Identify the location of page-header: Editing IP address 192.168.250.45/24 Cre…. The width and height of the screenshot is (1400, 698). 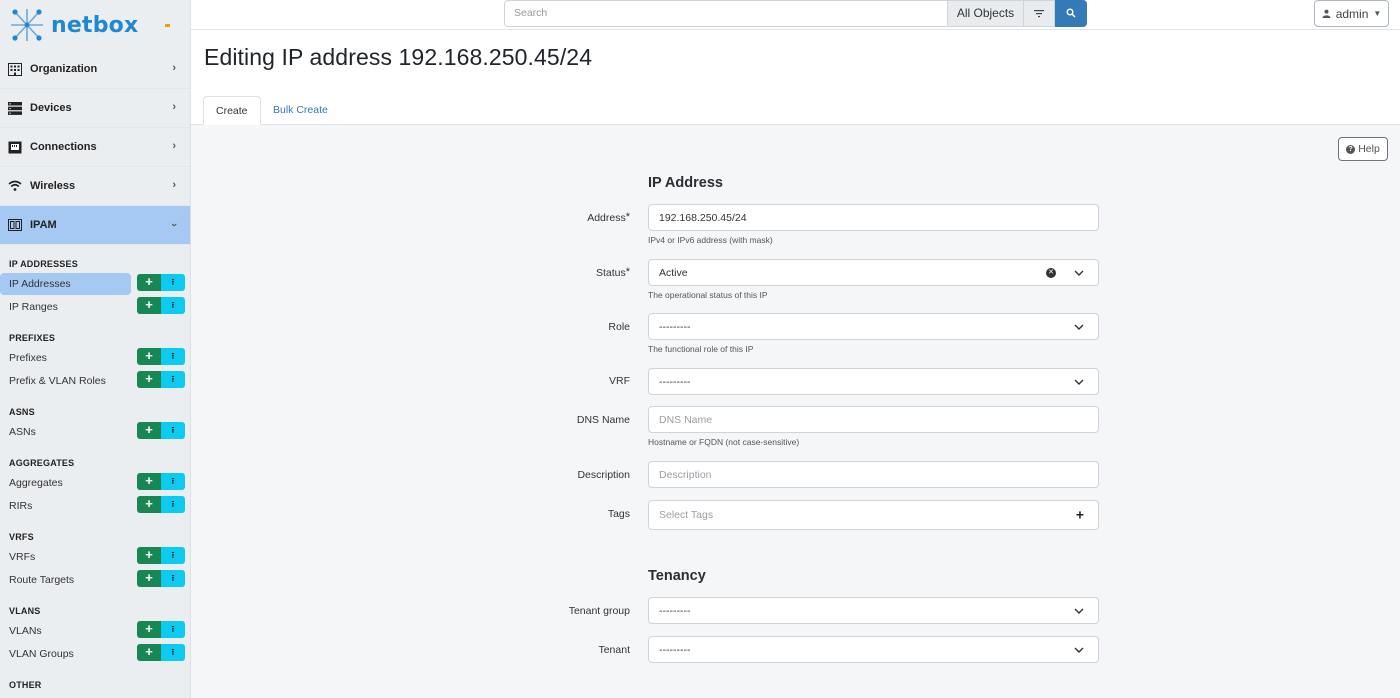
(795, 77).